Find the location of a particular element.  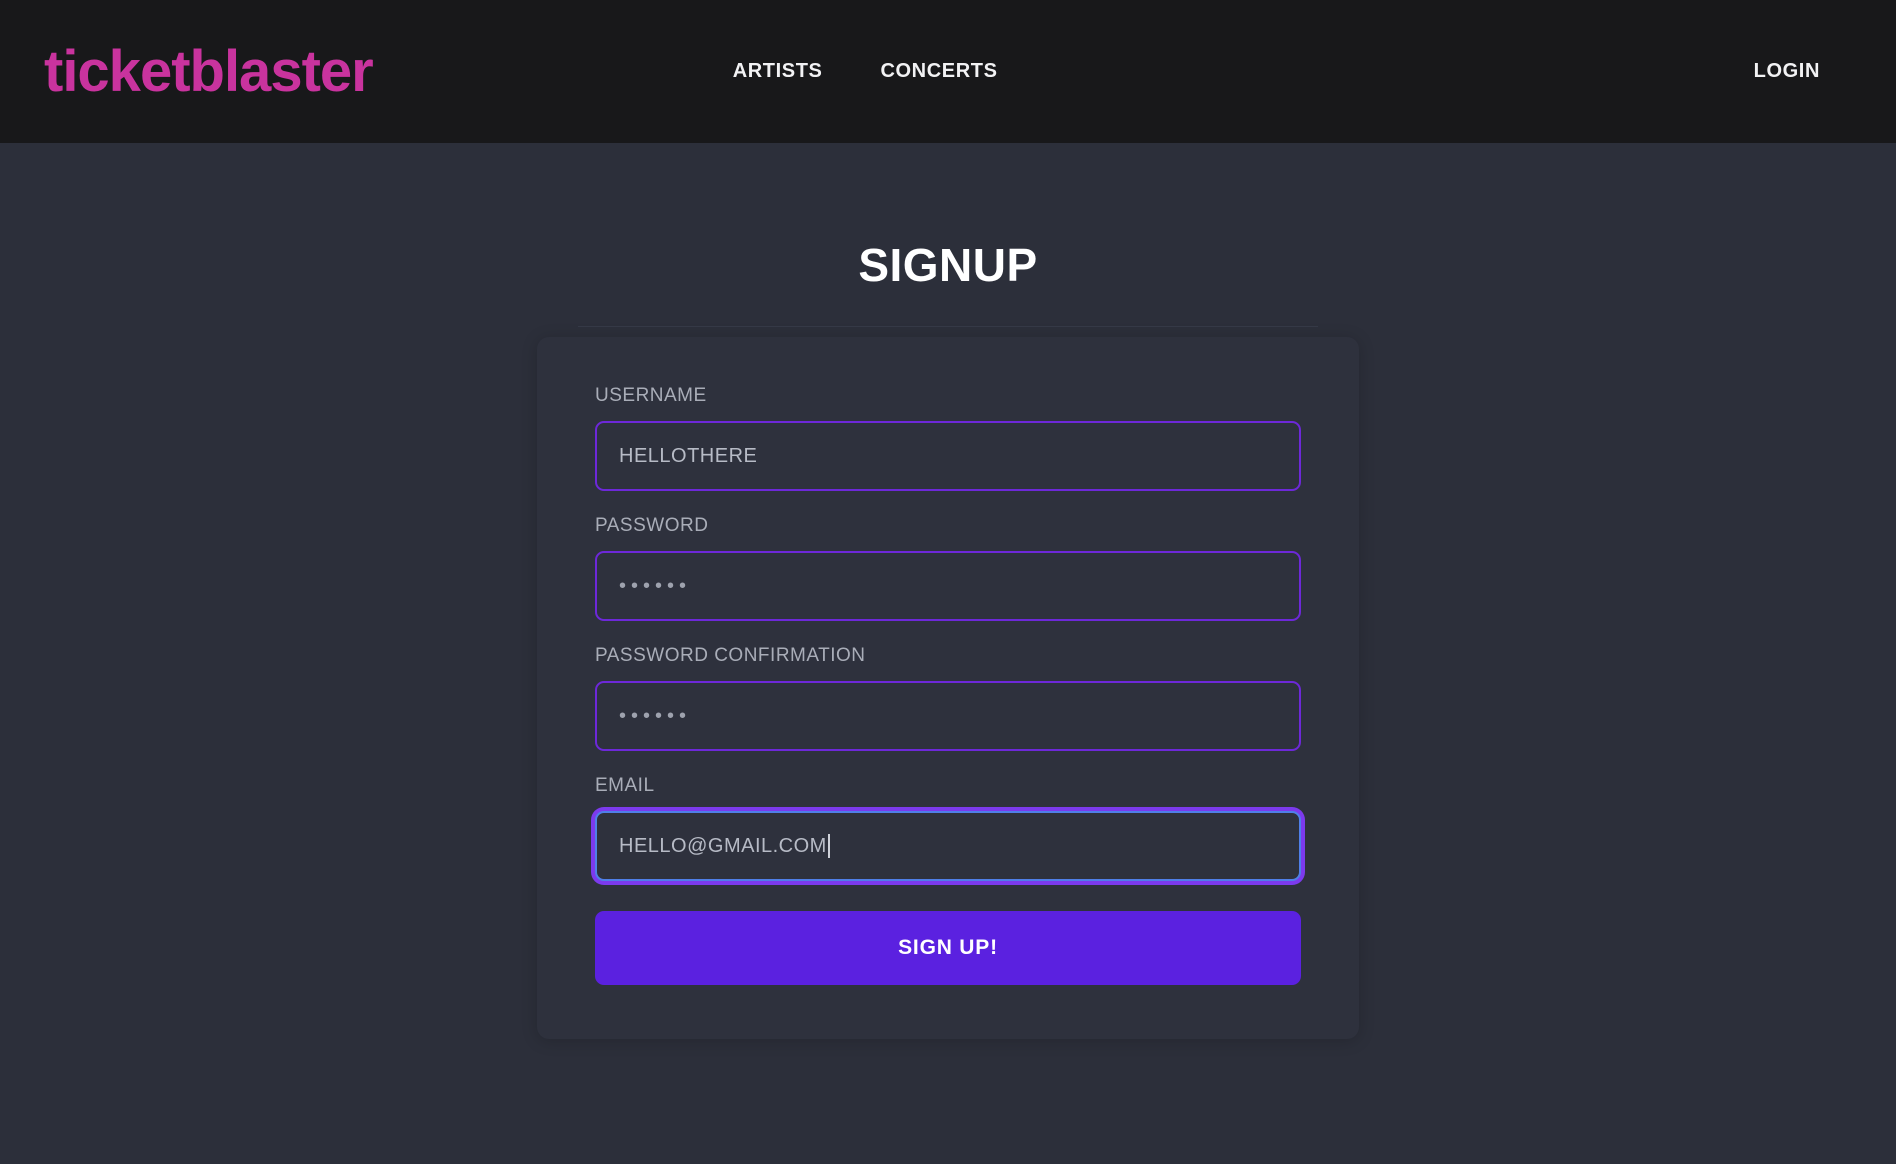

field-password-confirmation: PASSWORD CONFIRMATION •••••• is located at coordinates (948, 698).